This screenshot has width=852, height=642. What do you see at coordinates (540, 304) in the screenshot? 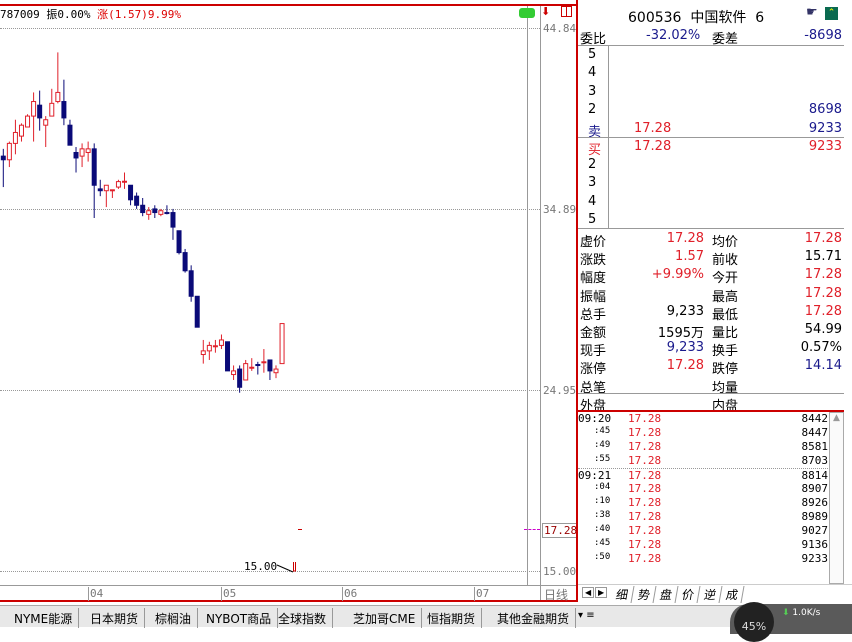
I see `scale-divider` at bounding box center [540, 304].